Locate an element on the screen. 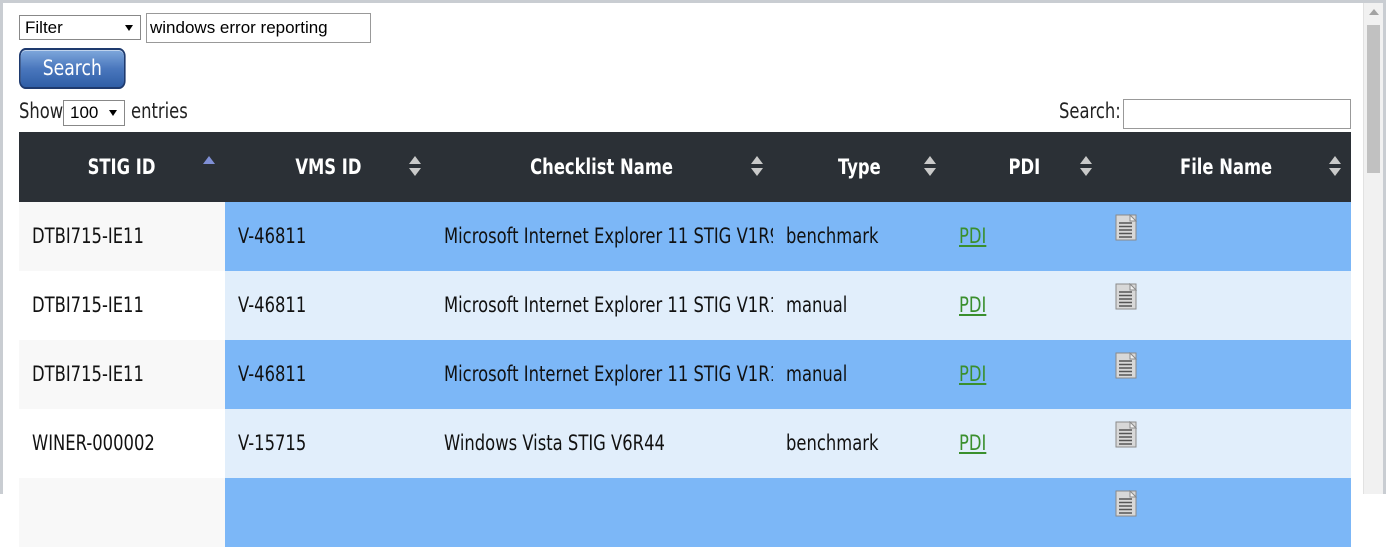 The image size is (1400, 547). table-search-label: Search: is located at coordinates (1090, 111).